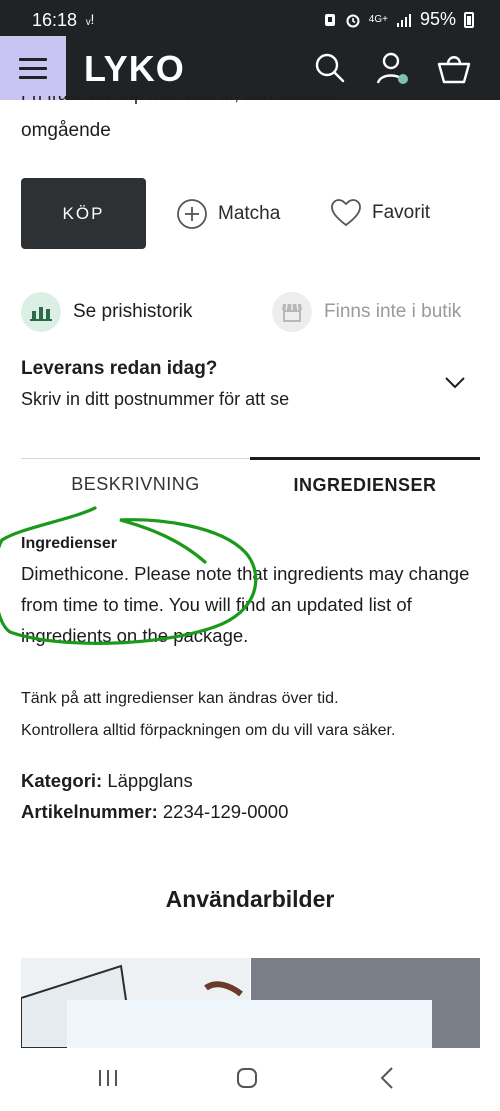 The image size is (500, 1111). What do you see at coordinates (133, 311) in the screenshot?
I see `price-history-label: Se prishistorik` at bounding box center [133, 311].